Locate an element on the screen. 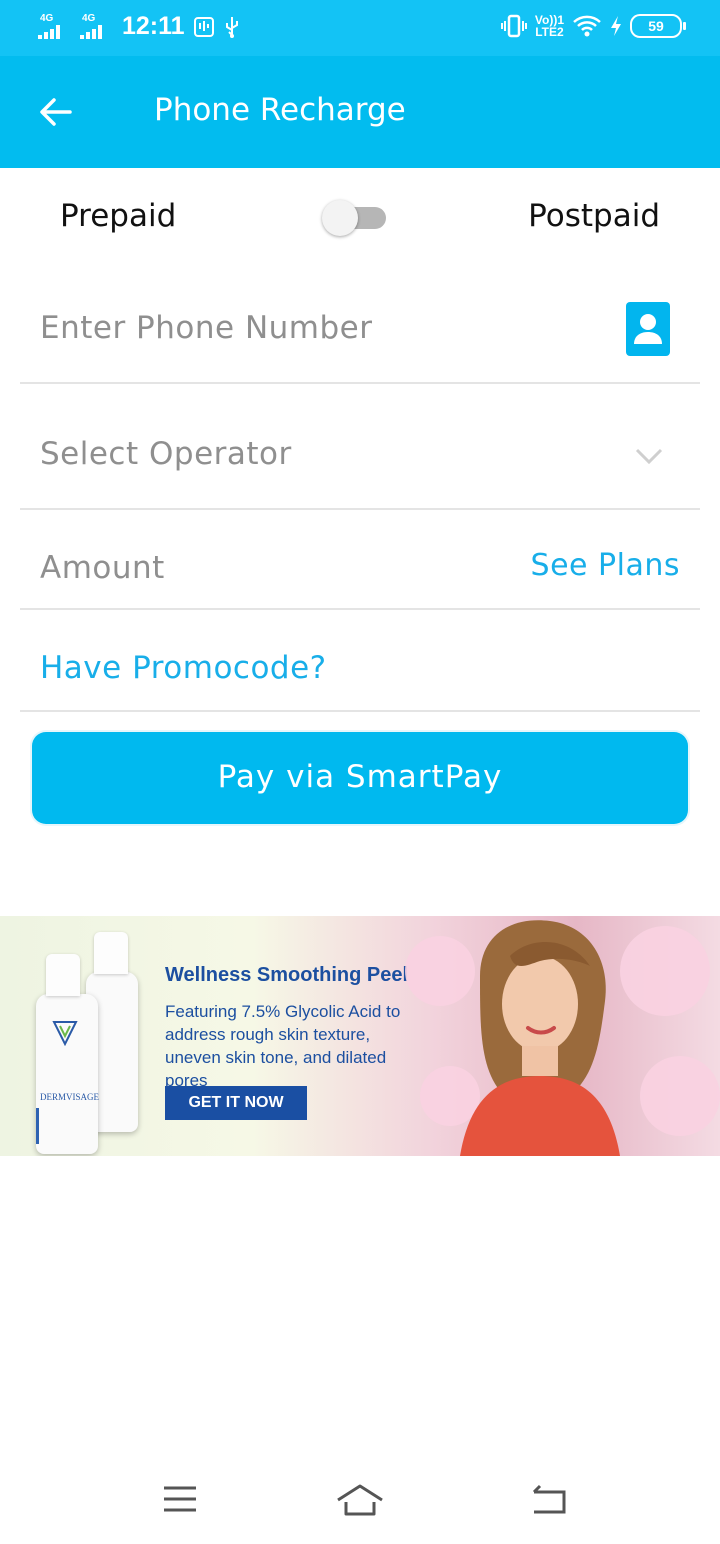 Image resolution: width=720 pixels, height=1544 pixels. usb-settings-icon is located at coordinates (203, 26).